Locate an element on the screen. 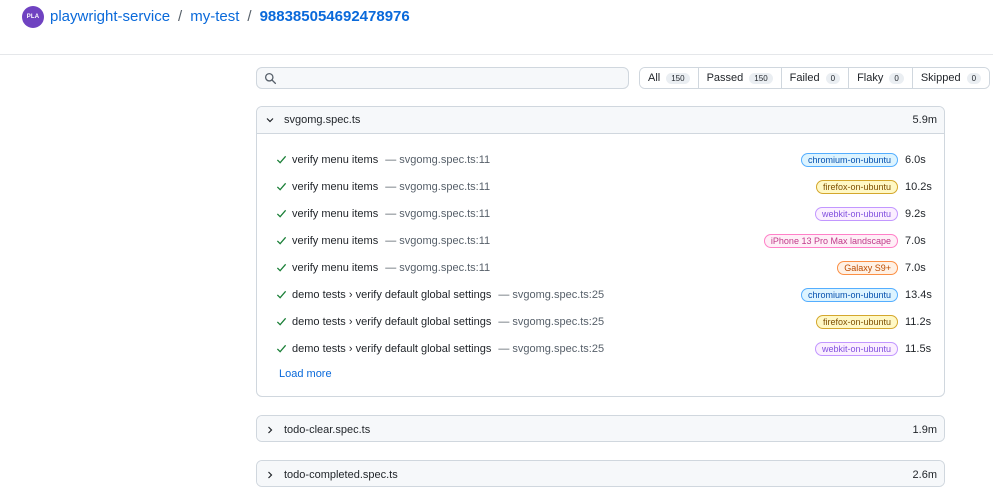 The image size is (993, 502). filter-failed: Failed 0 is located at coordinates (814, 78).